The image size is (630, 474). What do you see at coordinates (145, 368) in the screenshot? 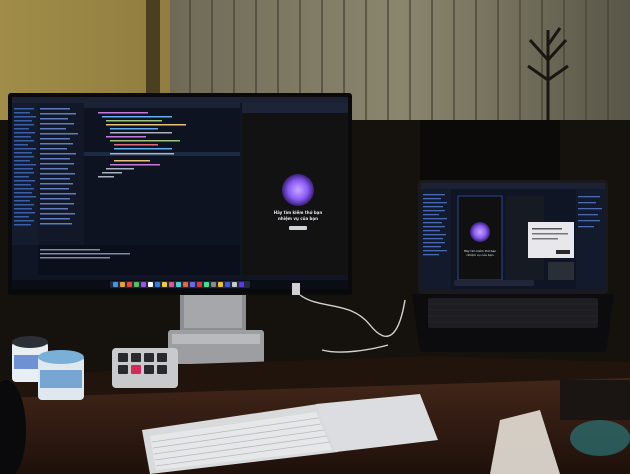
I see `macro-pad` at bounding box center [145, 368].